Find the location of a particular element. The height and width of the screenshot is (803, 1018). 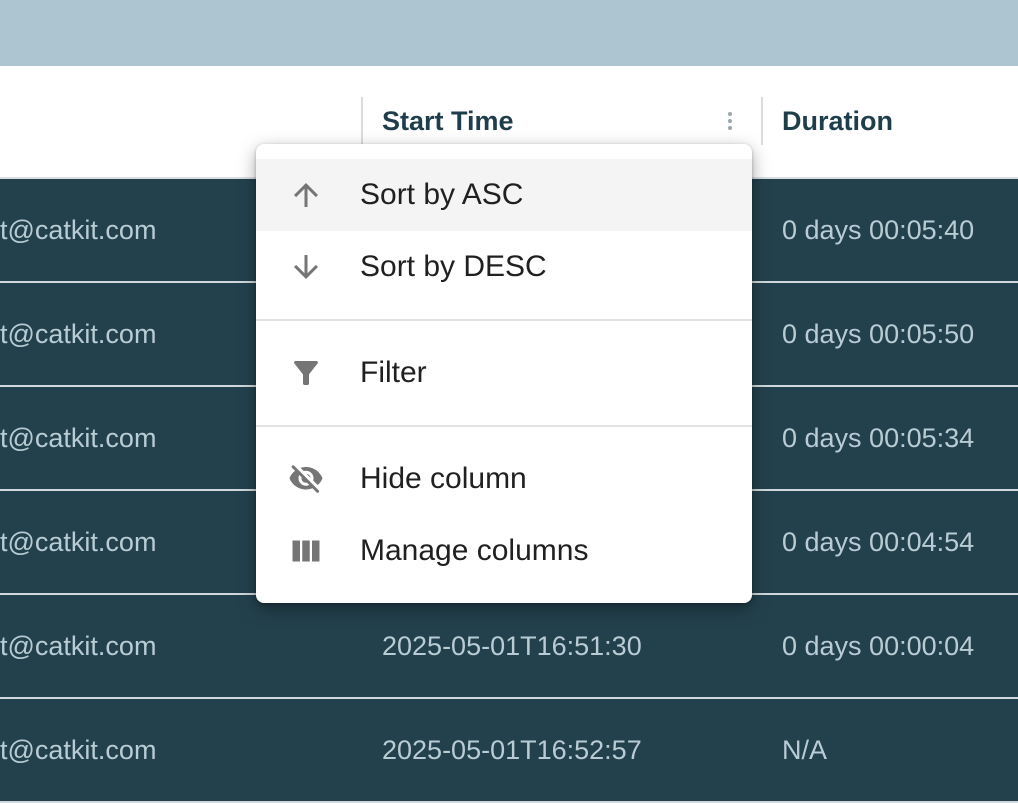

cell-duration: 0 days 00:05:40 is located at coordinates (878, 230).